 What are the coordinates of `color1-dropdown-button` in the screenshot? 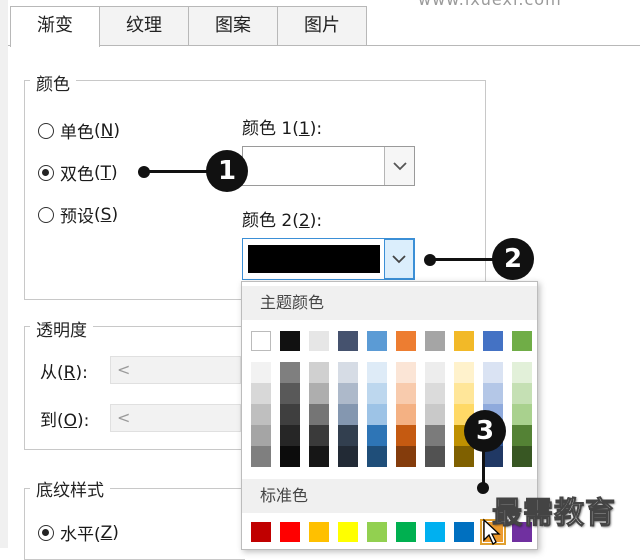 It's located at (399, 166).